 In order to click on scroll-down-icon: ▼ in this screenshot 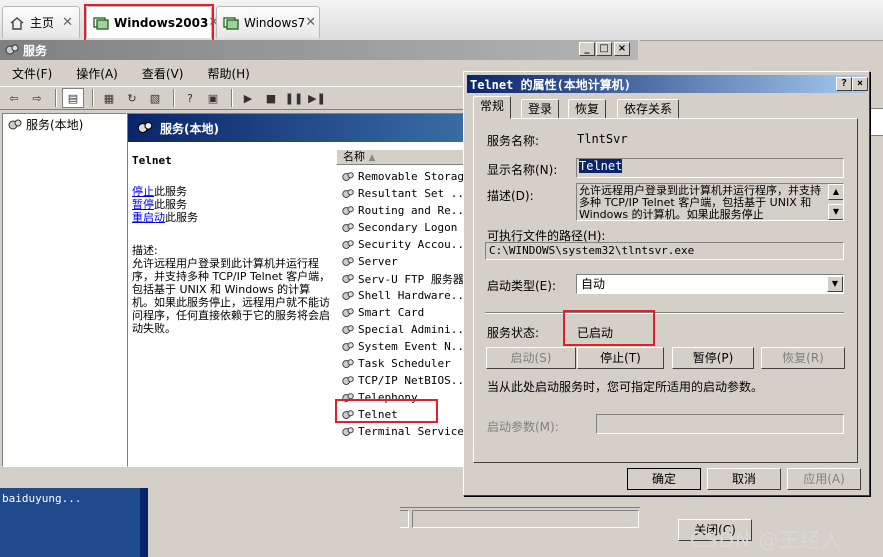, I will do `click(835, 212)`.